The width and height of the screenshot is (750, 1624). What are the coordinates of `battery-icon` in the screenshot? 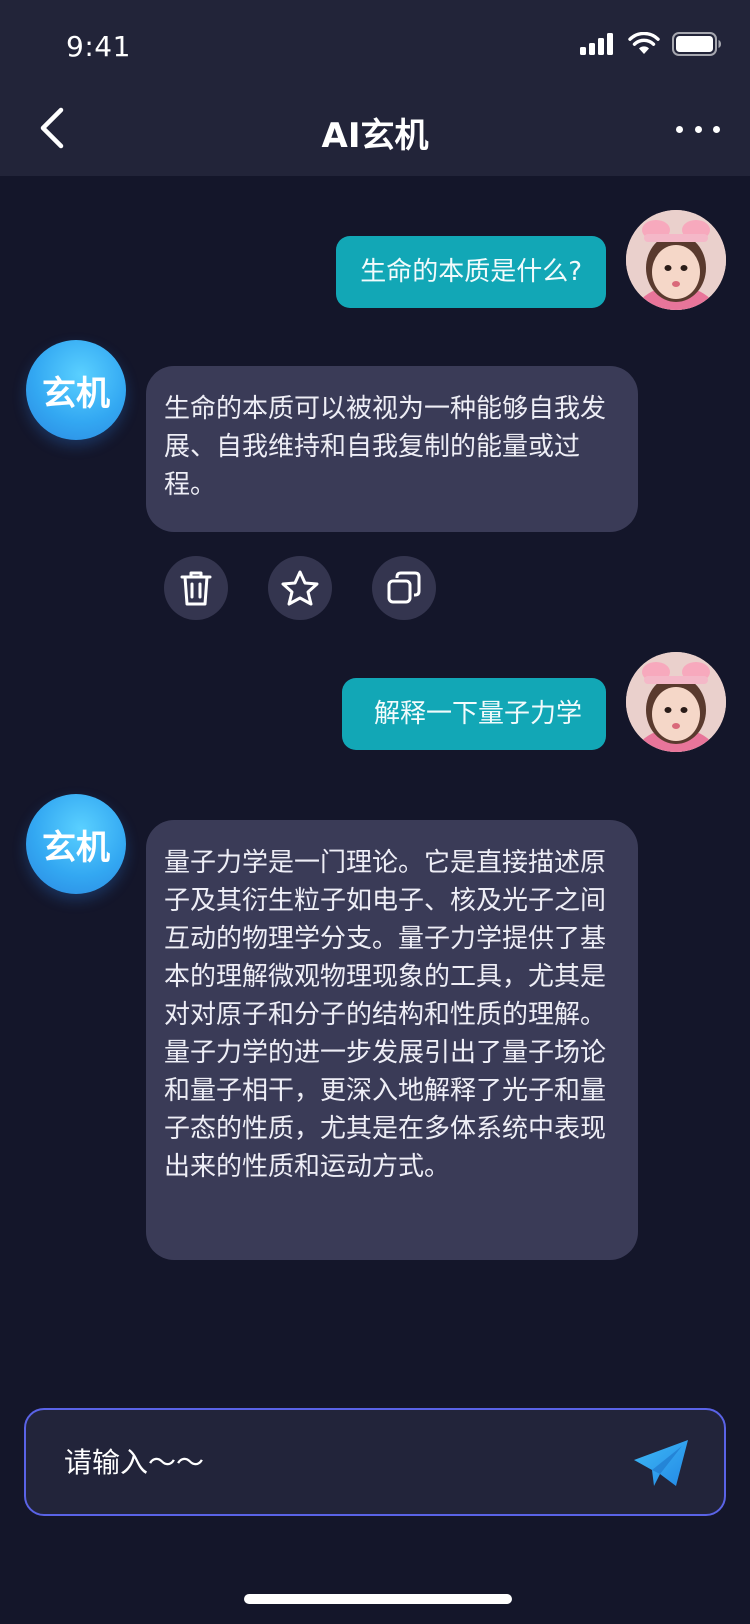 It's located at (697, 46).